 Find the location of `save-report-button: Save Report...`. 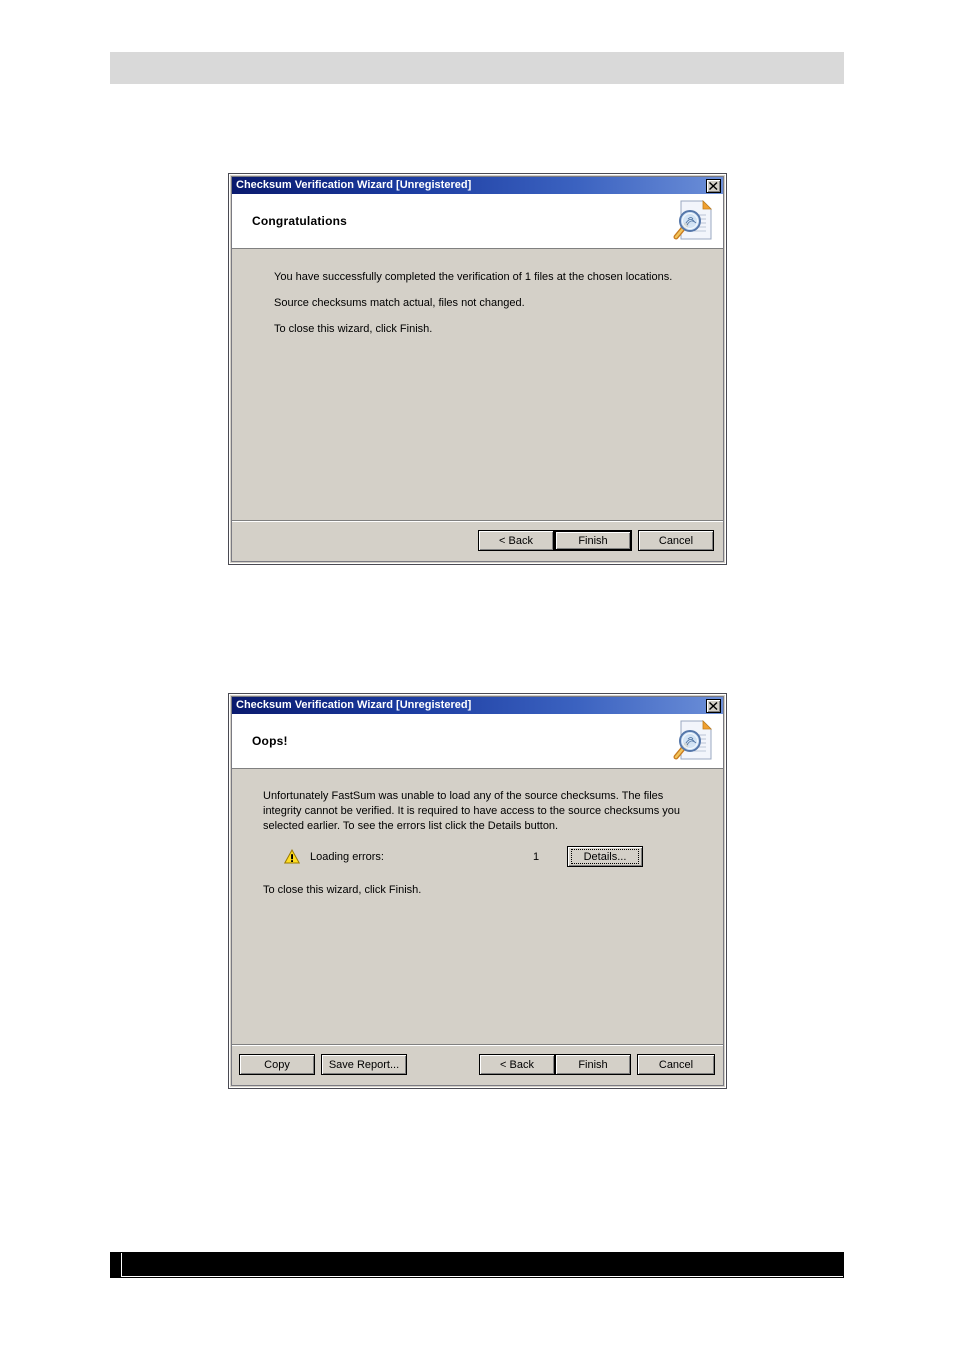

save-report-button: Save Report... is located at coordinates (364, 1064).